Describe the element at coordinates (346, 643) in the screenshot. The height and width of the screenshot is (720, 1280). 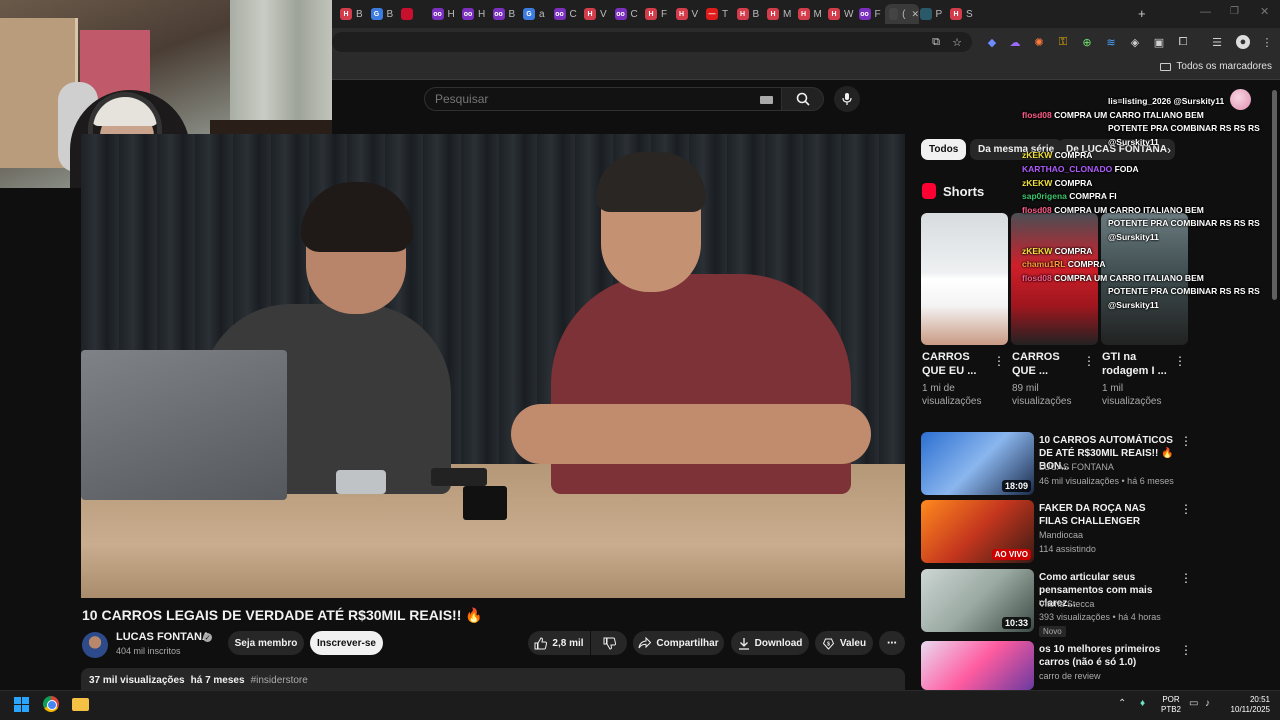
I see `subscribe-button: Inscrever-se` at that location.